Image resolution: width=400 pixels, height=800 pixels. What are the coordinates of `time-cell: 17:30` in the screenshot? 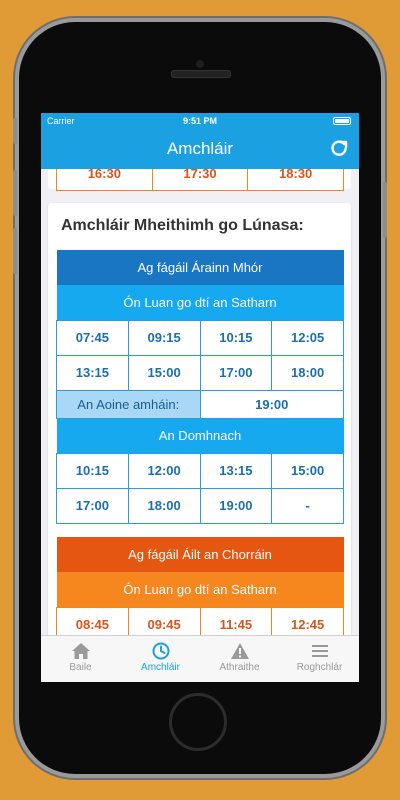 It's located at (200, 180).